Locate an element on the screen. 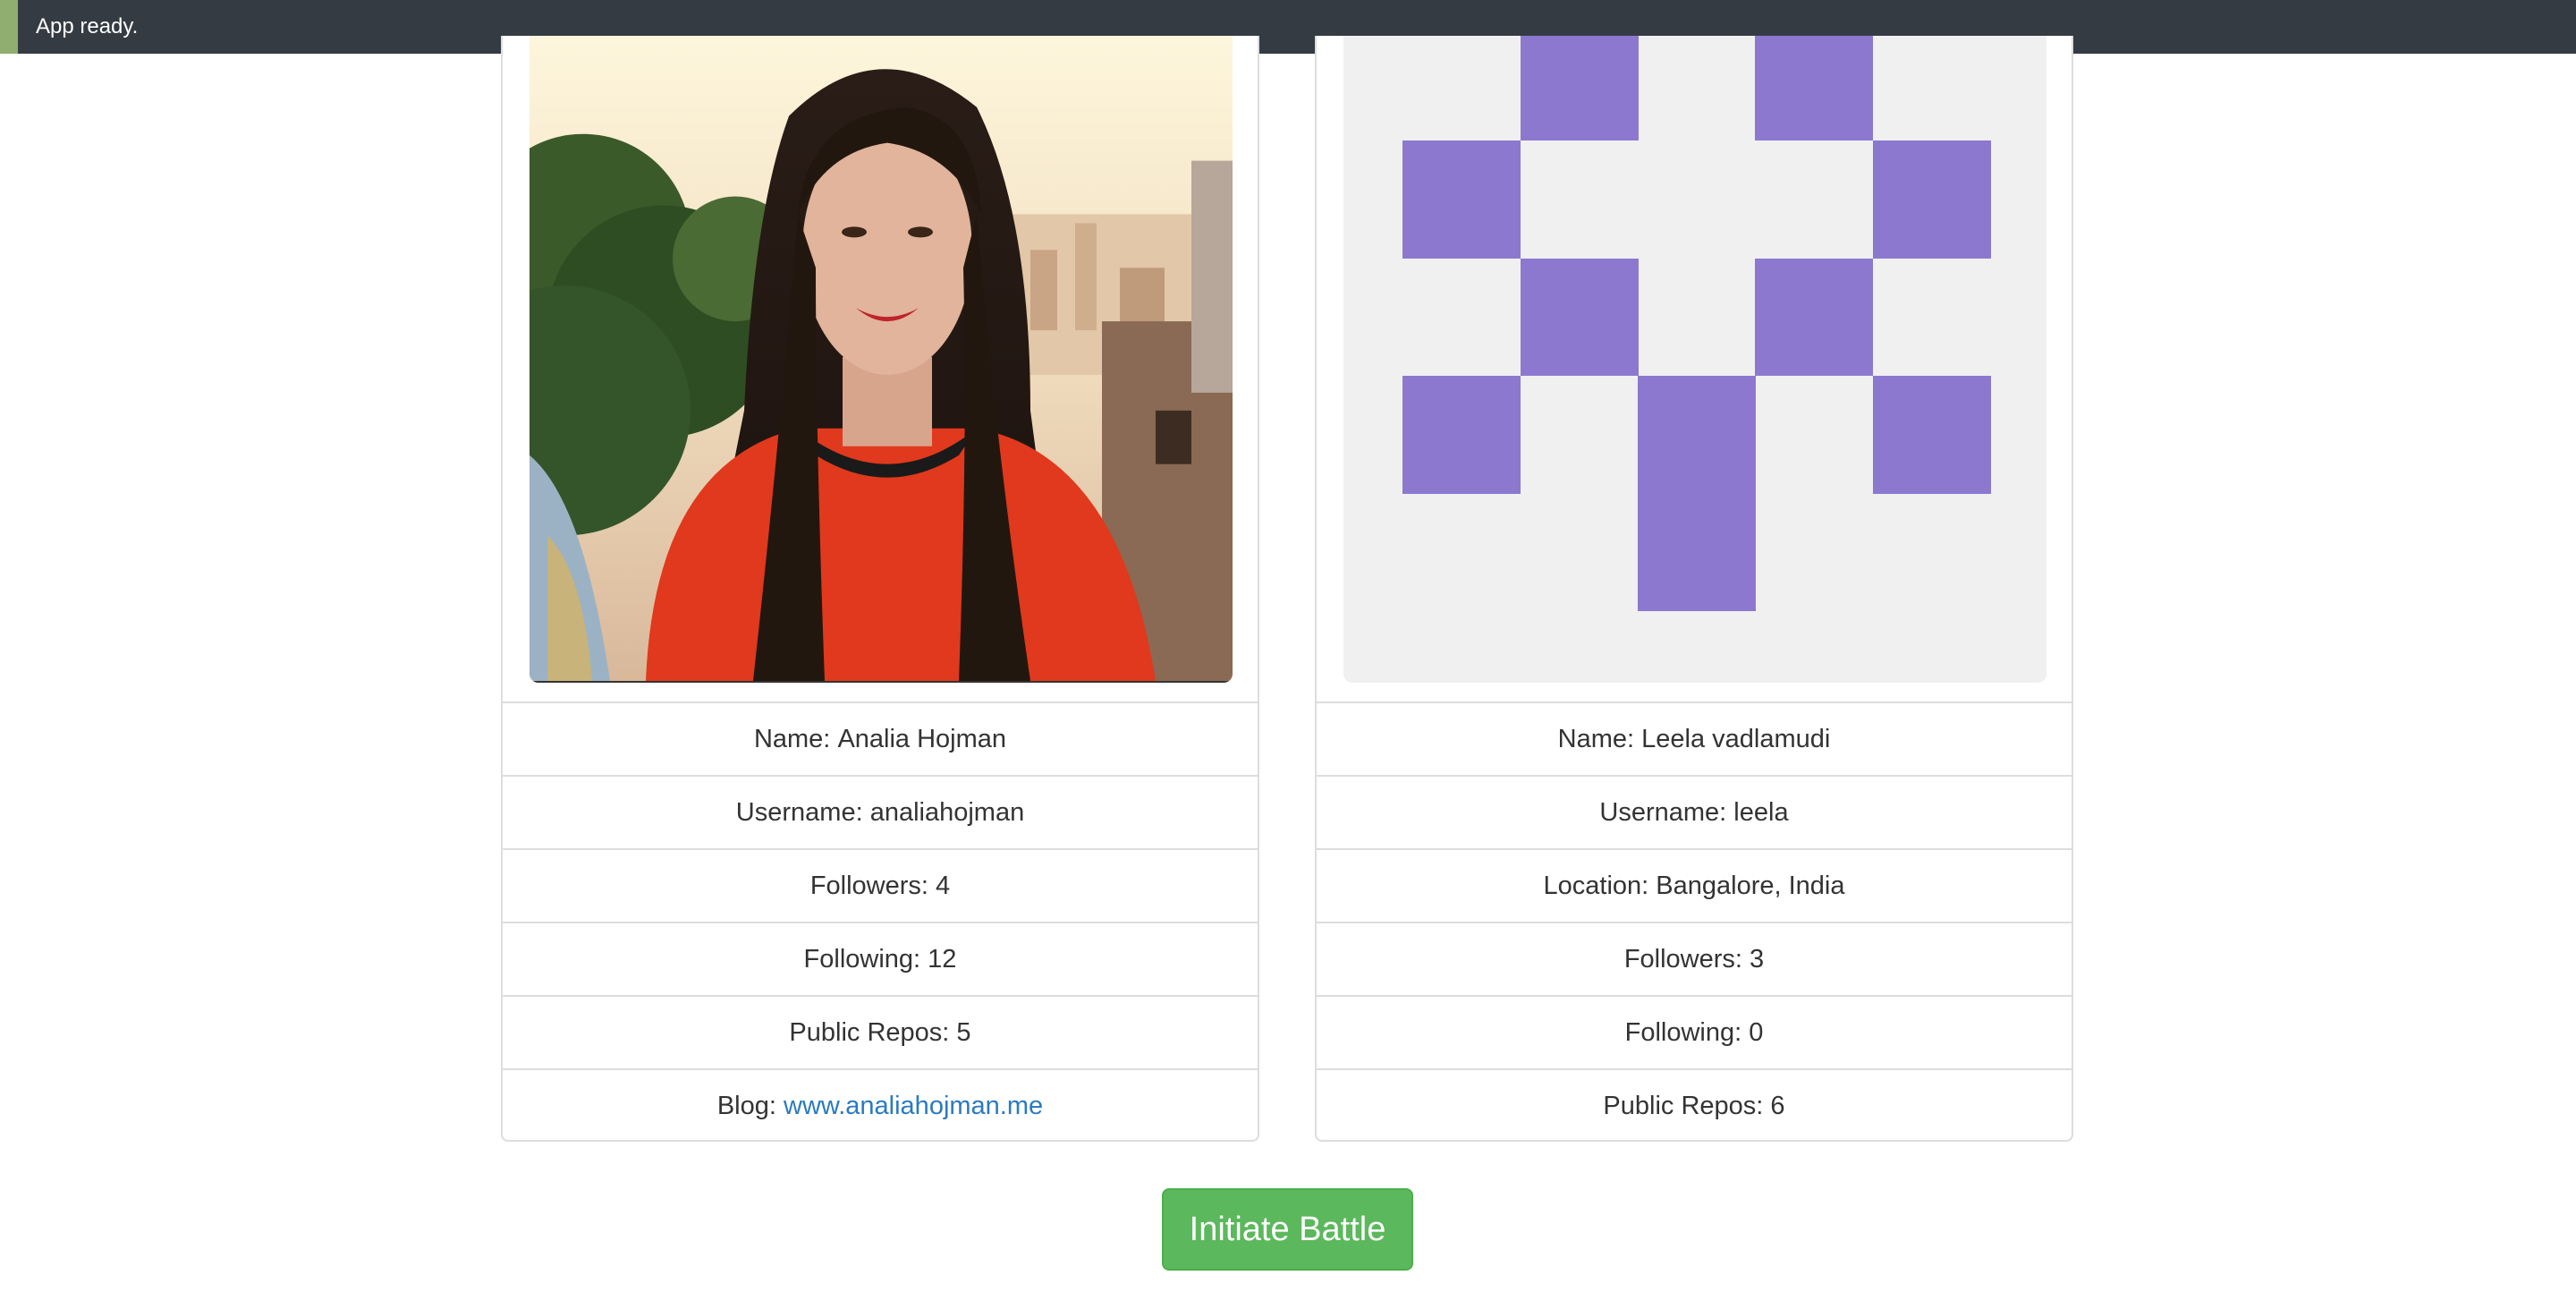 The height and width of the screenshot is (1301, 2576). player-one-avatar is located at coordinates (881, 359).